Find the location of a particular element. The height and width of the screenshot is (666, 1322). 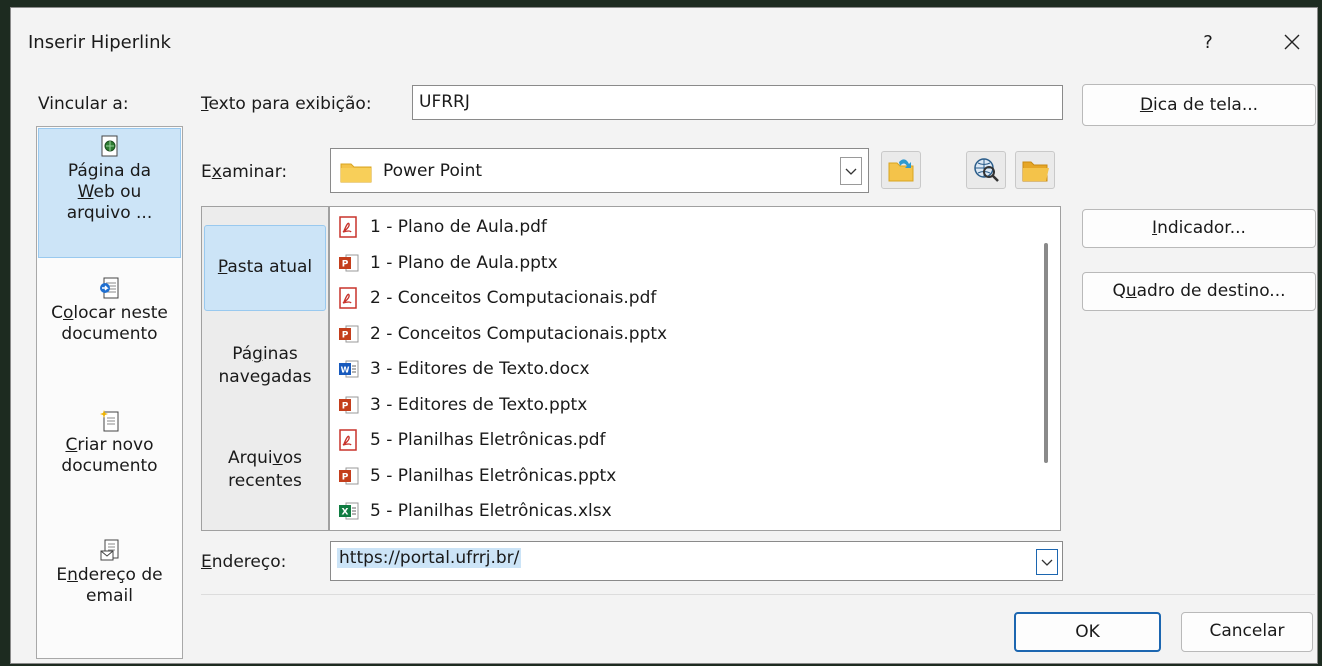

file-name: 3 - Editores de Texto.docx is located at coordinates (480, 369).